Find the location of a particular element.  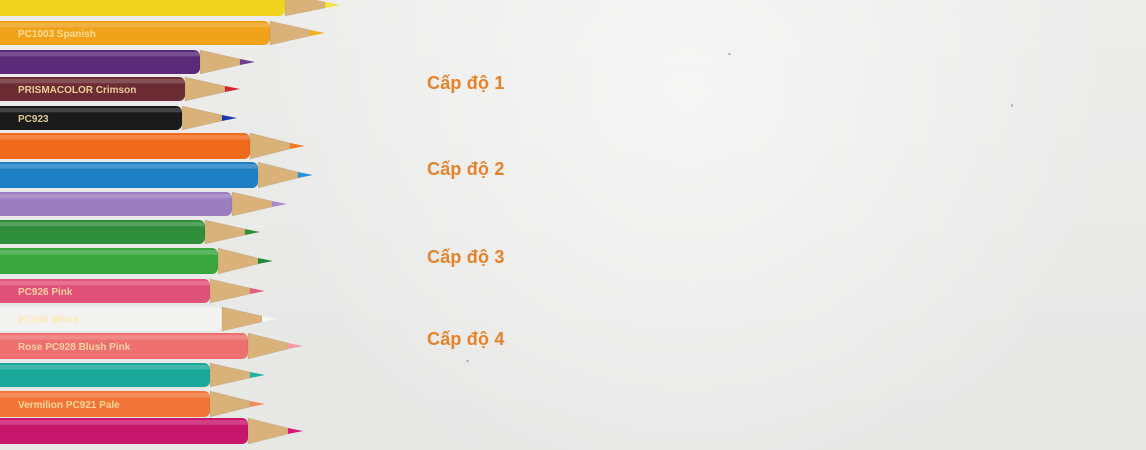

pencil: PC1003 Spanish is located at coordinates (162, 33).